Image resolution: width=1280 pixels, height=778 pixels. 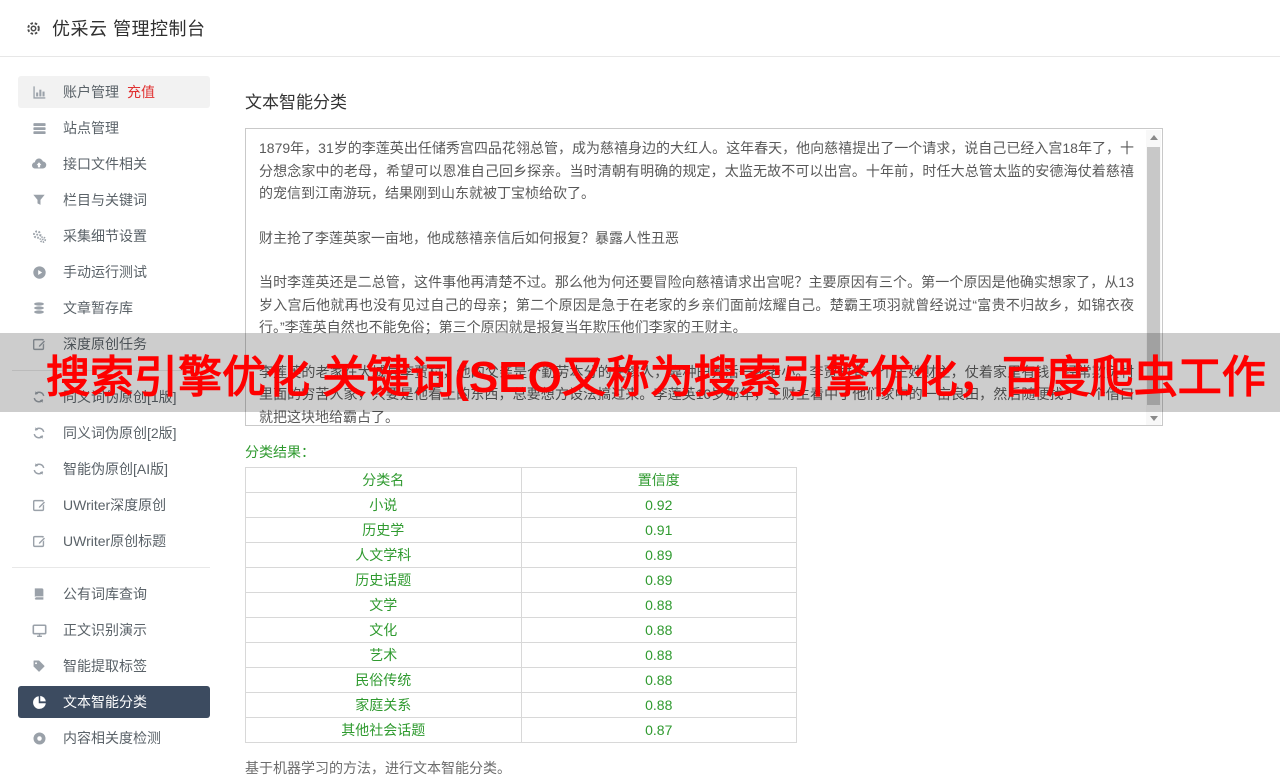 I want to click on sidebar-item: 文章暂存库, so click(x=114, y=308).